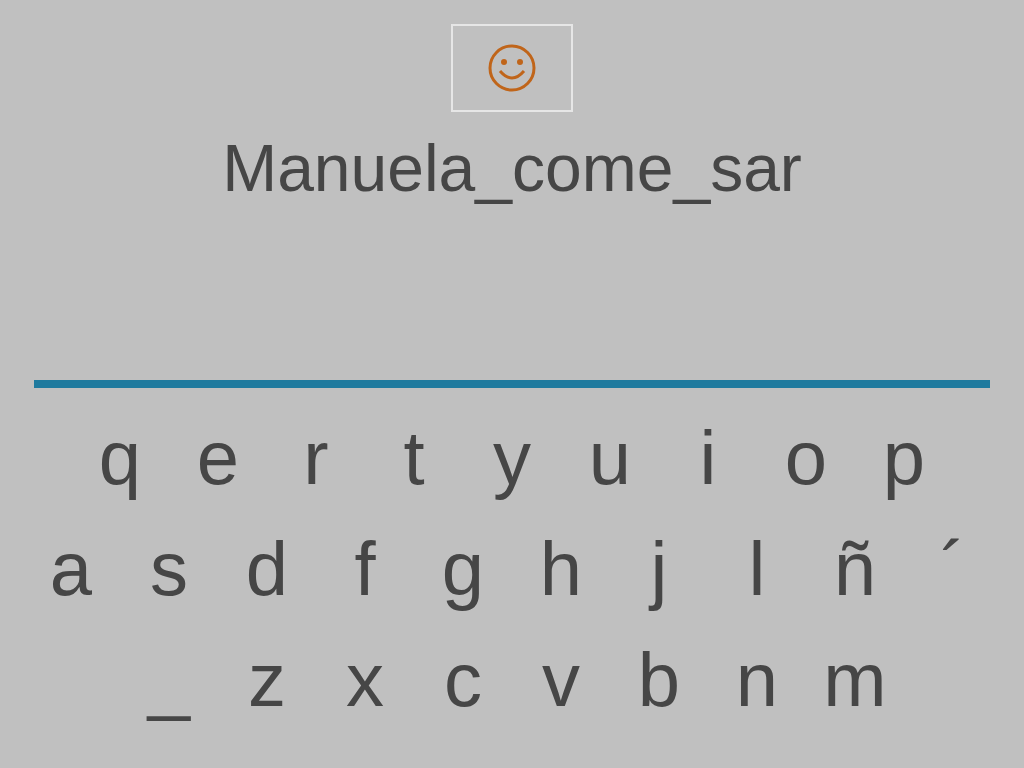  Describe the element at coordinates (512, 457) in the screenshot. I see `letter-key: y` at that location.